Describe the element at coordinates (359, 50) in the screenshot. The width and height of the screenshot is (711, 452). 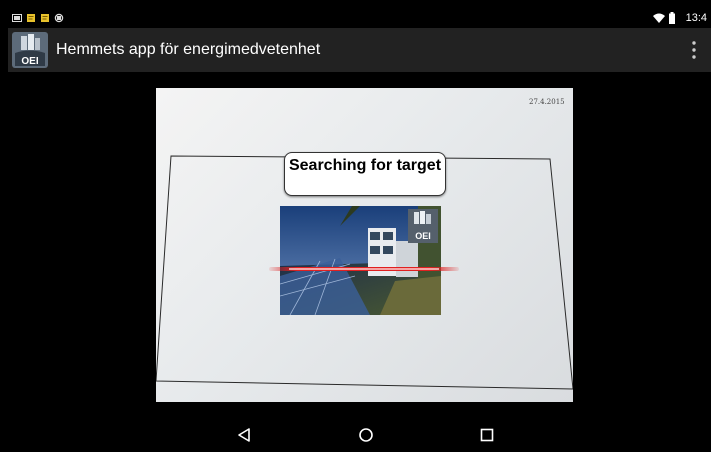
I see `app-bar: OEI Hemmets app för energimedvetenhet` at that location.